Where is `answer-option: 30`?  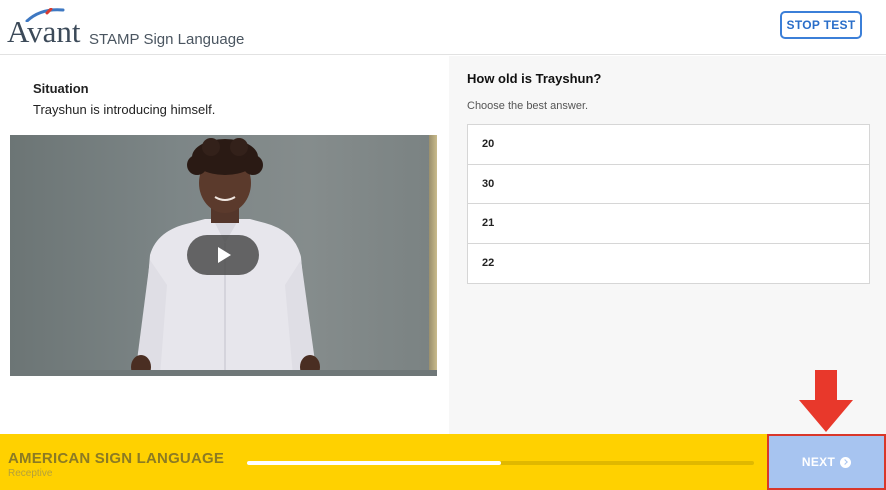
answer-option: 30 is located at coordinates (668, 184).